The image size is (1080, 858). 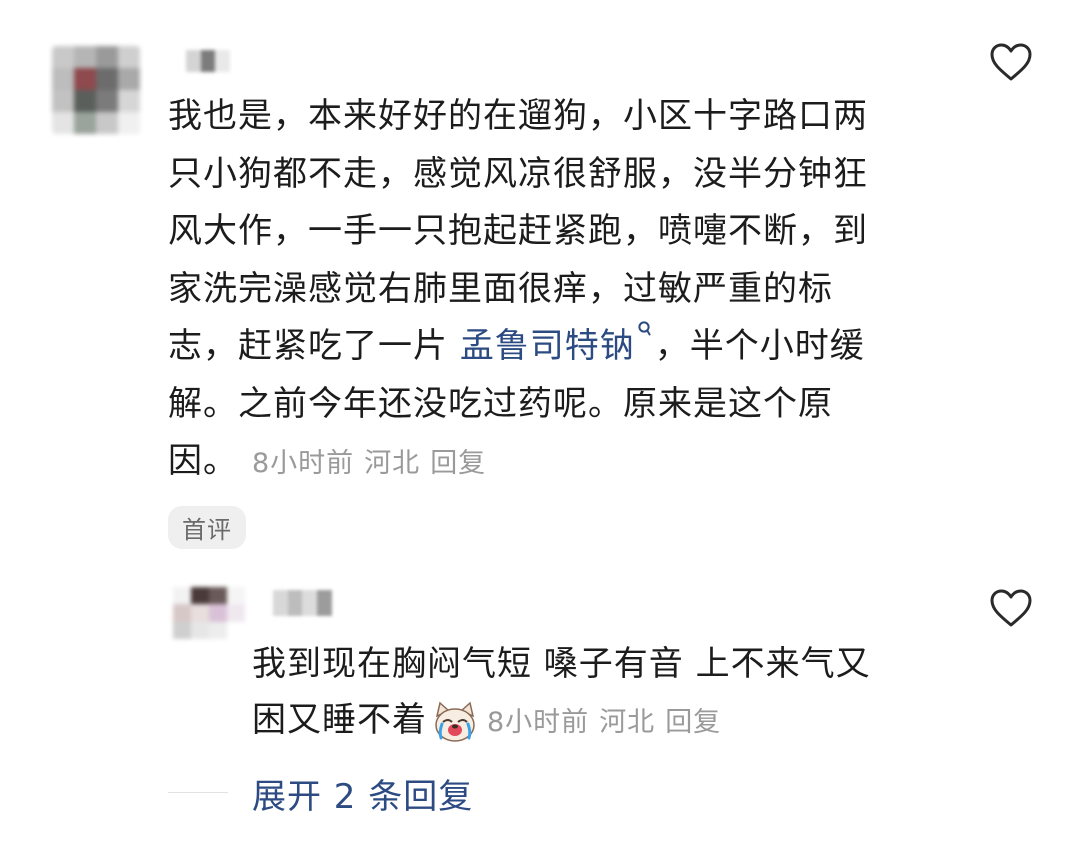 I want to click on search-link-text: 孟鲁司特钠, so click(x=547, y=346).